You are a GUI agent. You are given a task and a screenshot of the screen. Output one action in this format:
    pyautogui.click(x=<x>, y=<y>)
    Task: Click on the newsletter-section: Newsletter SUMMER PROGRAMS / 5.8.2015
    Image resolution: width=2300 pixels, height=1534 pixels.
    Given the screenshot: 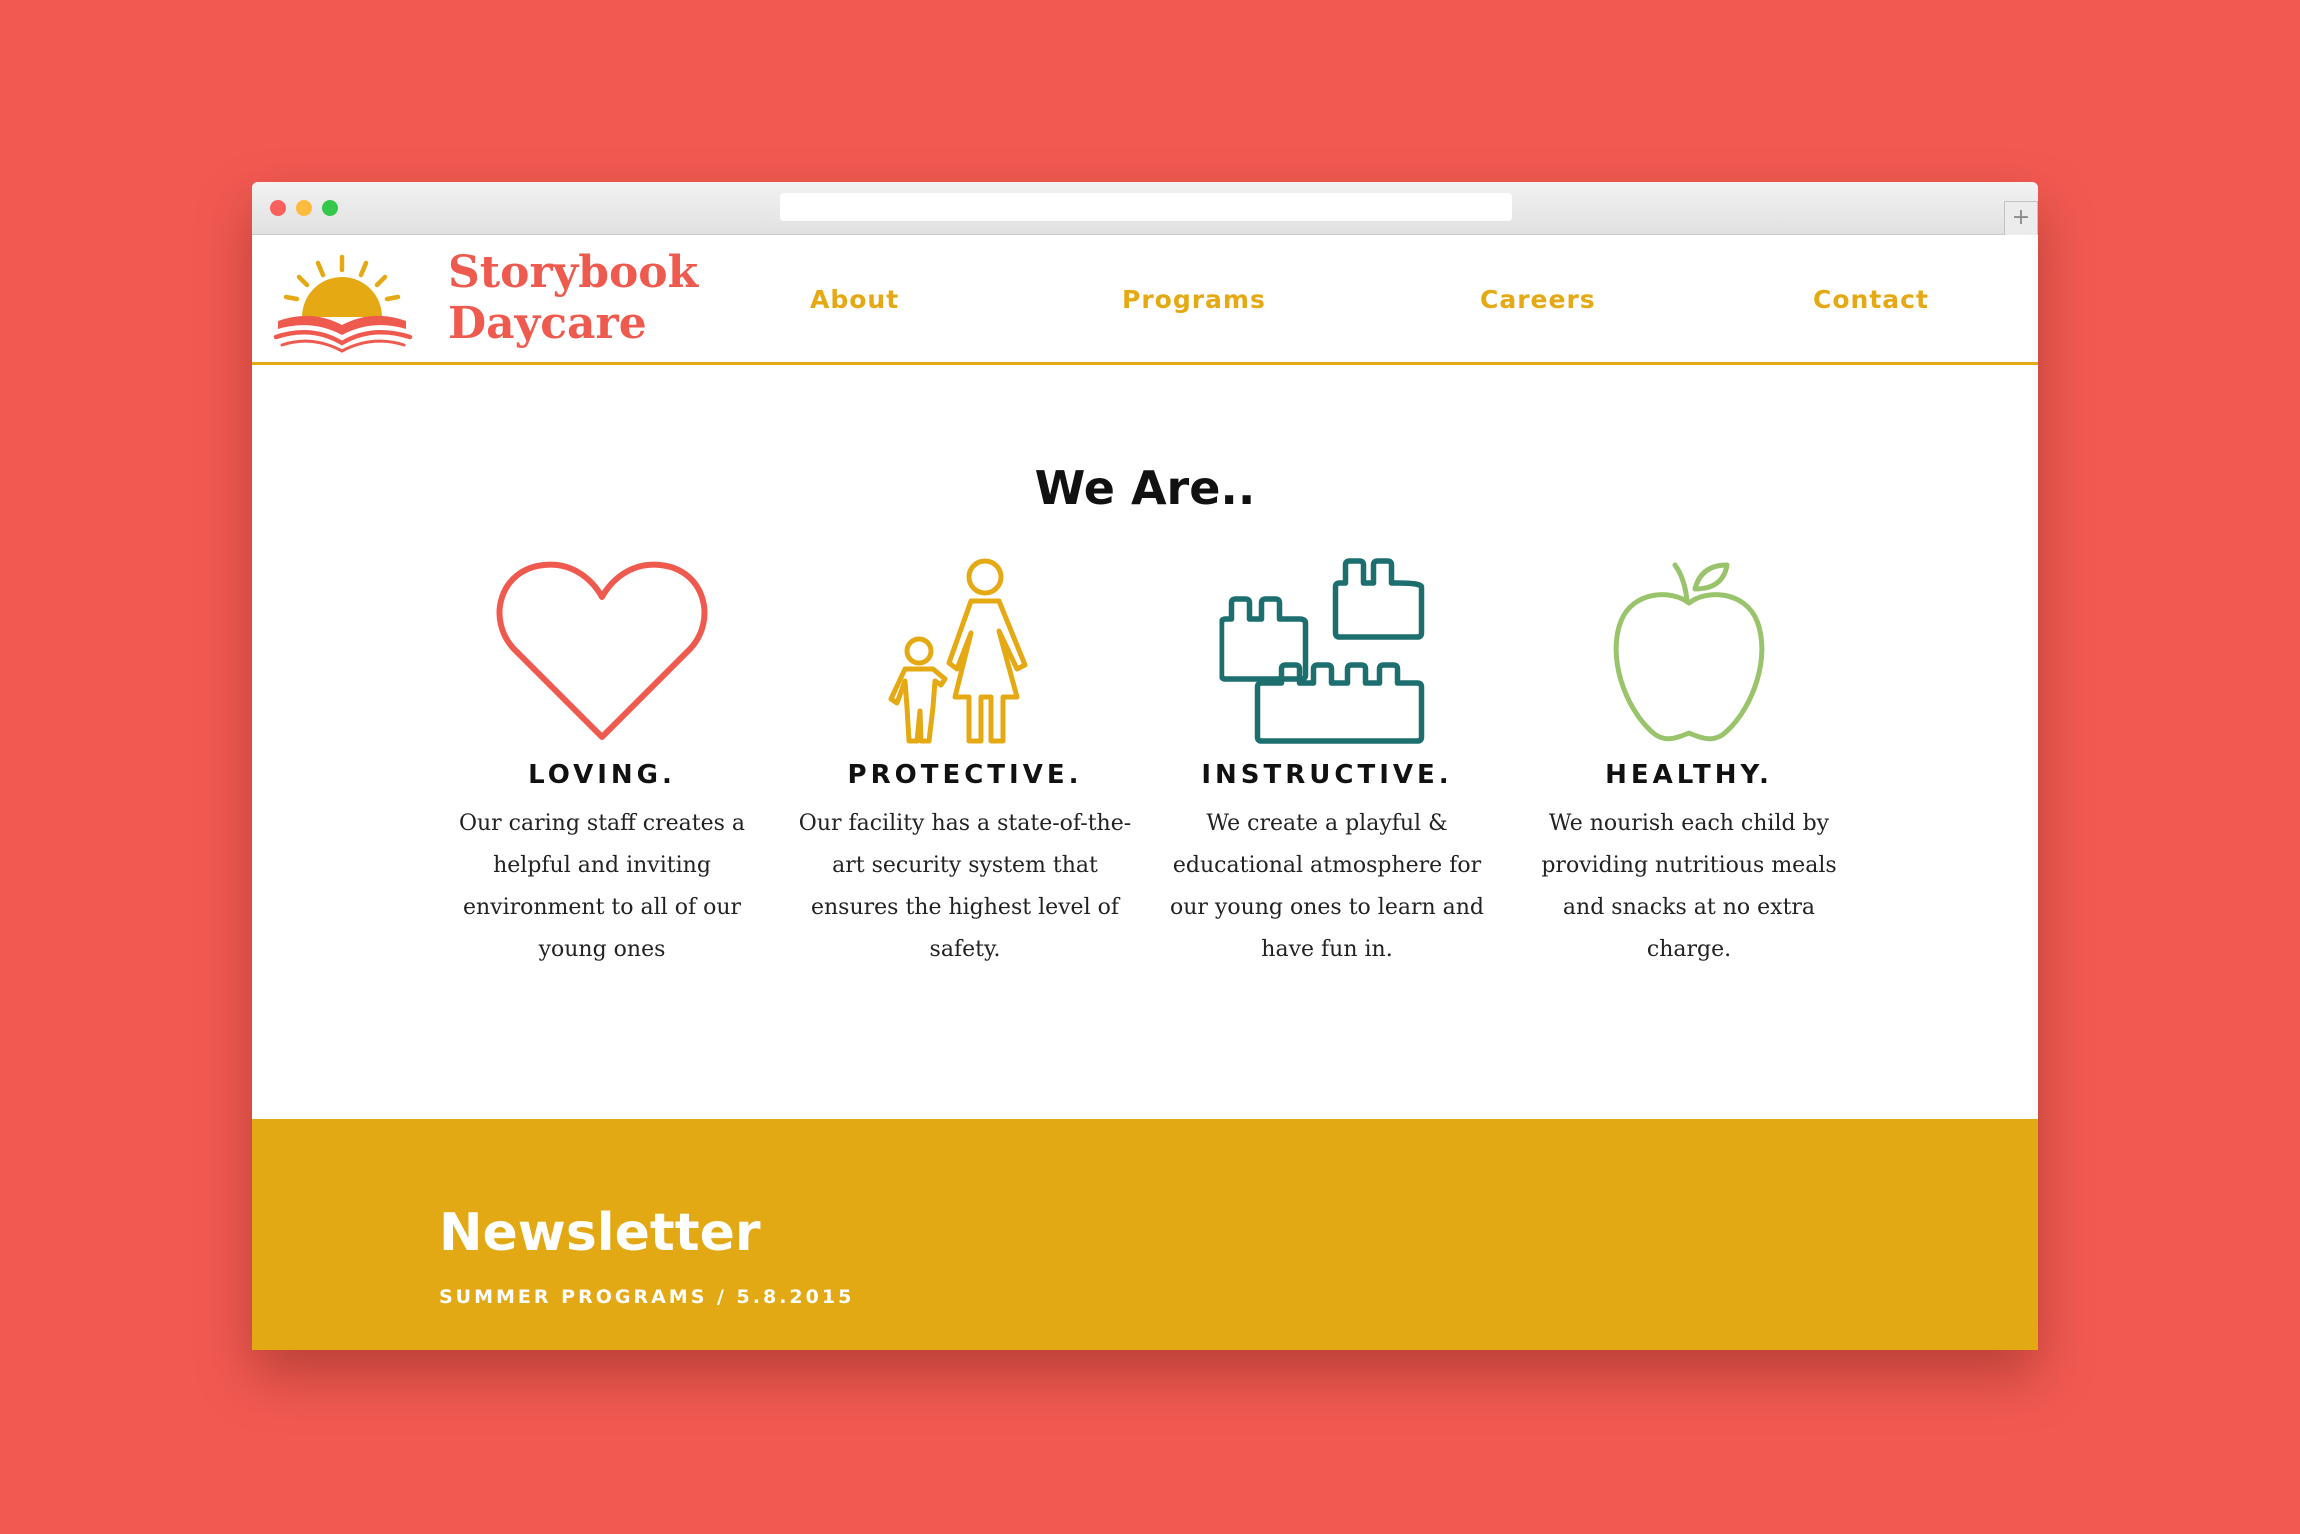 What is the action you would take?
    pyautogui.click(x=1145, y=1234)
    